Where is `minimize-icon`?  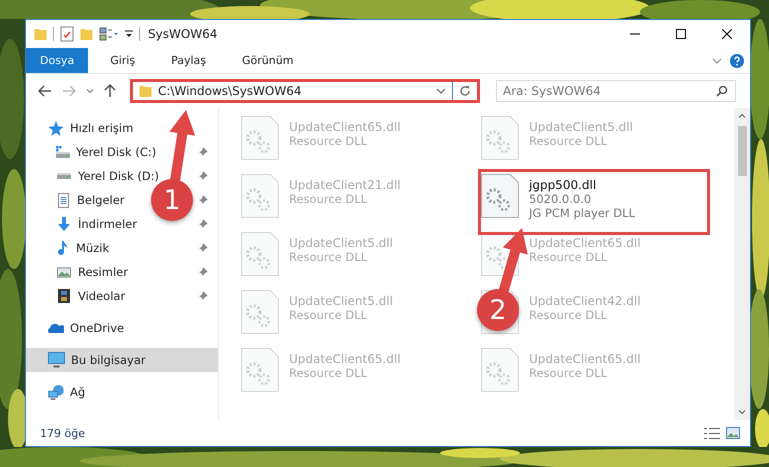
minimize-icon is located at coordinates (635, 34).